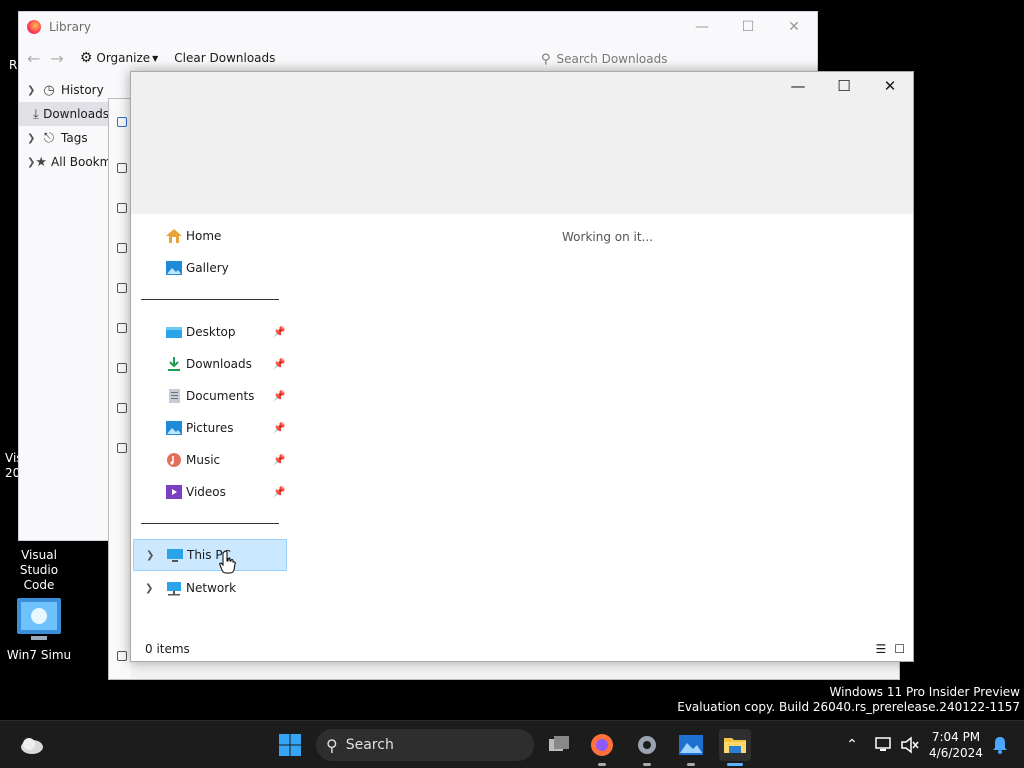 The width and height of the screenshot is (1024, 768). Describe the element at coordinates (204, 236) in the screenshot. I see `nav-item-label: Home` at that location.